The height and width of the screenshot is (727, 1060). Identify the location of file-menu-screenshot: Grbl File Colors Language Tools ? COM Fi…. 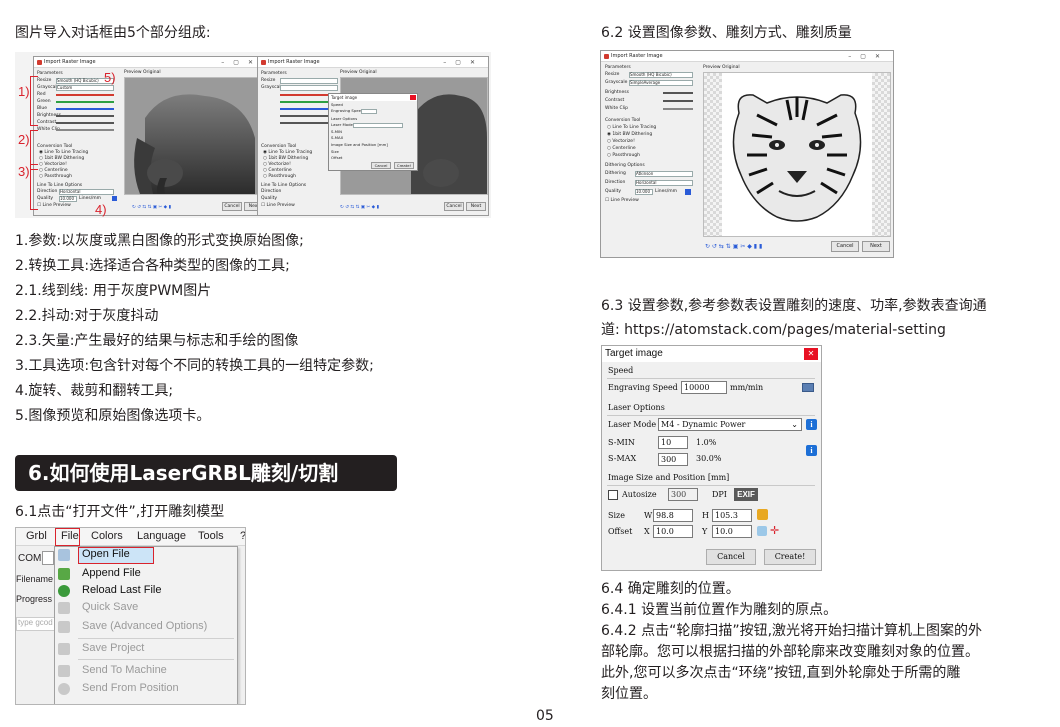
(130, 616).